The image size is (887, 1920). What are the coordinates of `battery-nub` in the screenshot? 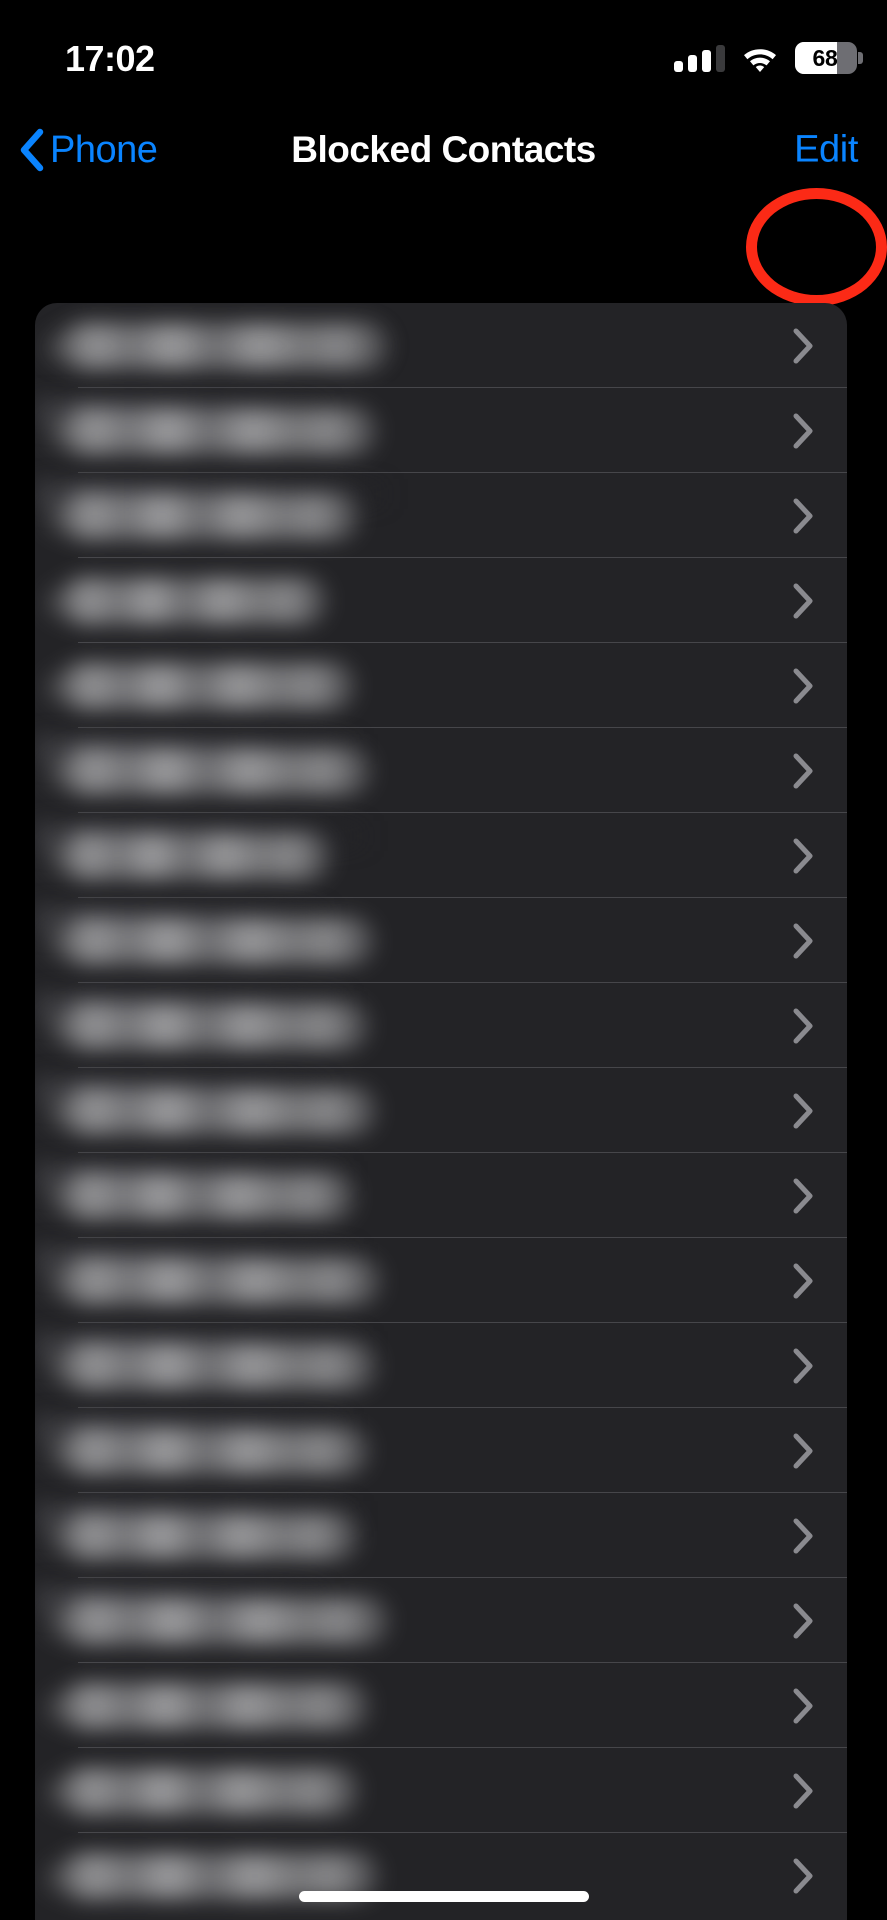 It's located at (860, 58).